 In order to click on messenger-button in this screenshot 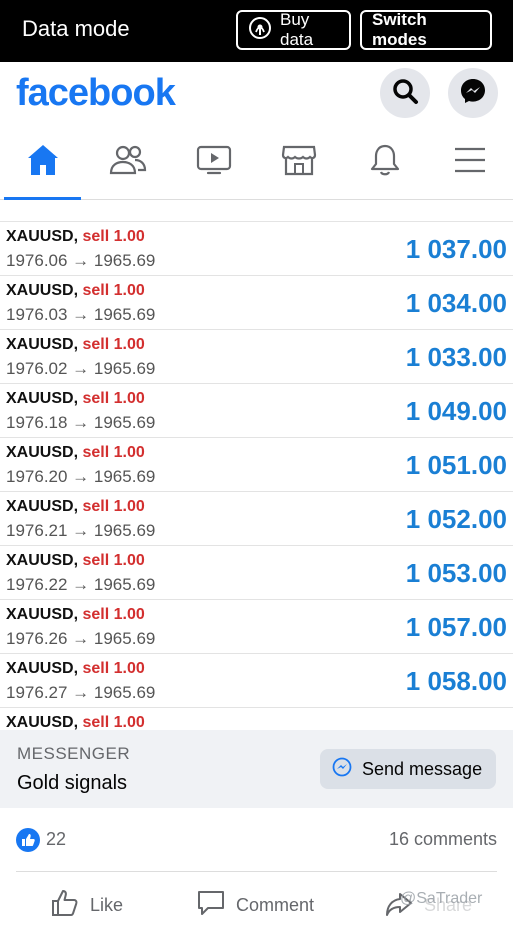, I will do `click(473, 93)`.